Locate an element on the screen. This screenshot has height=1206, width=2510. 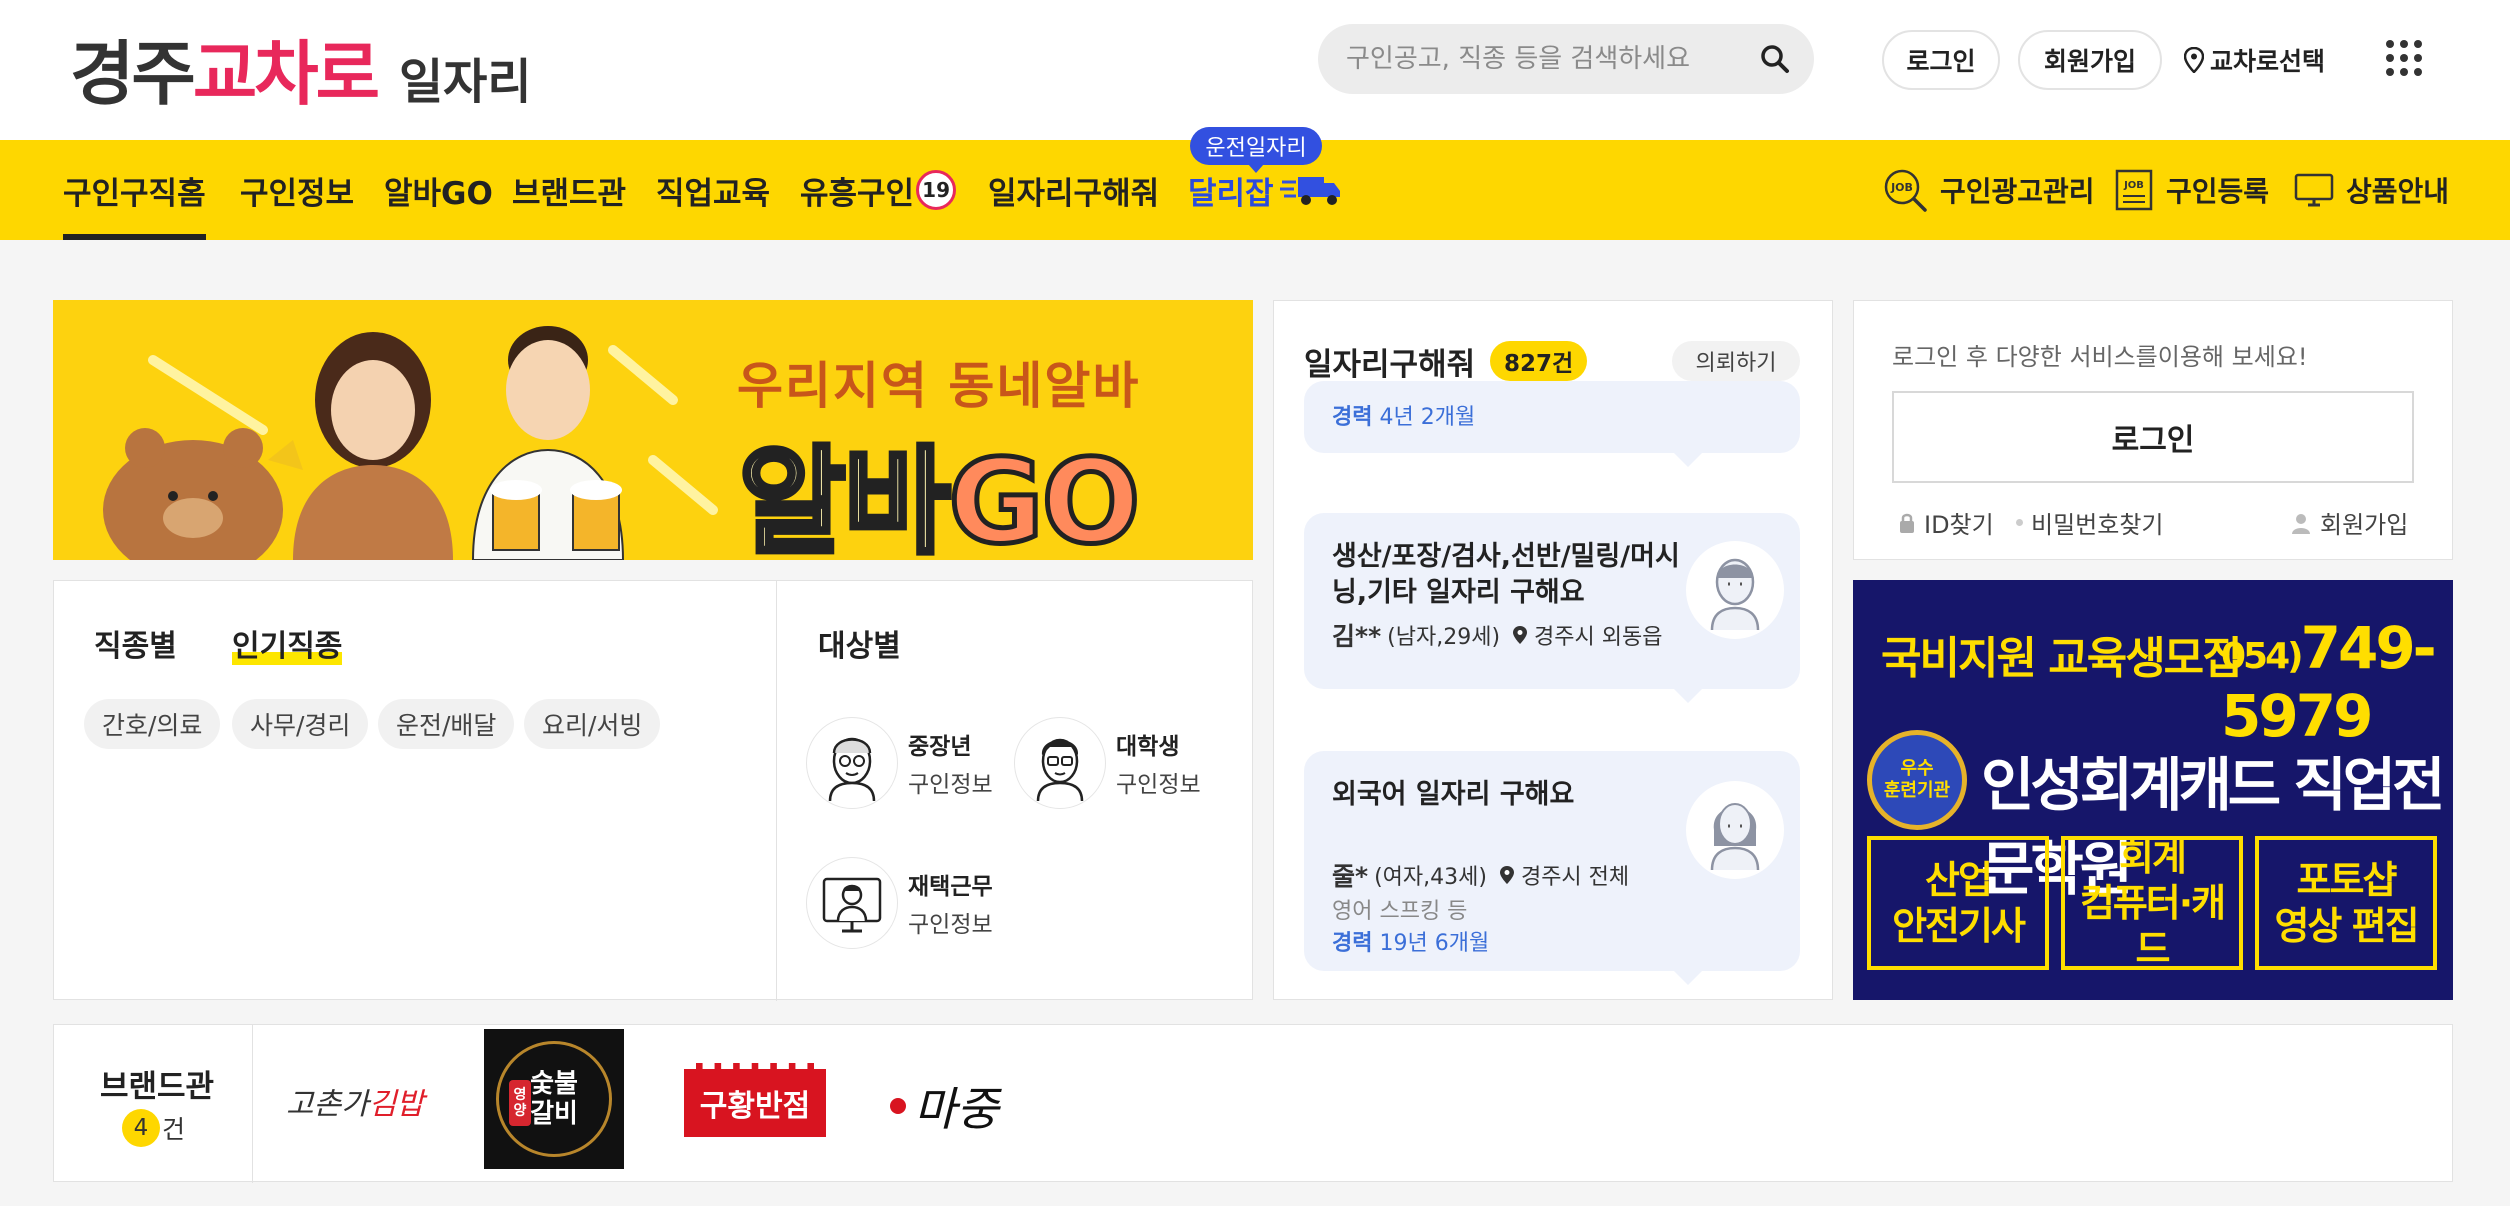
menu-grid-icon is located at coordinates (2404, 58).